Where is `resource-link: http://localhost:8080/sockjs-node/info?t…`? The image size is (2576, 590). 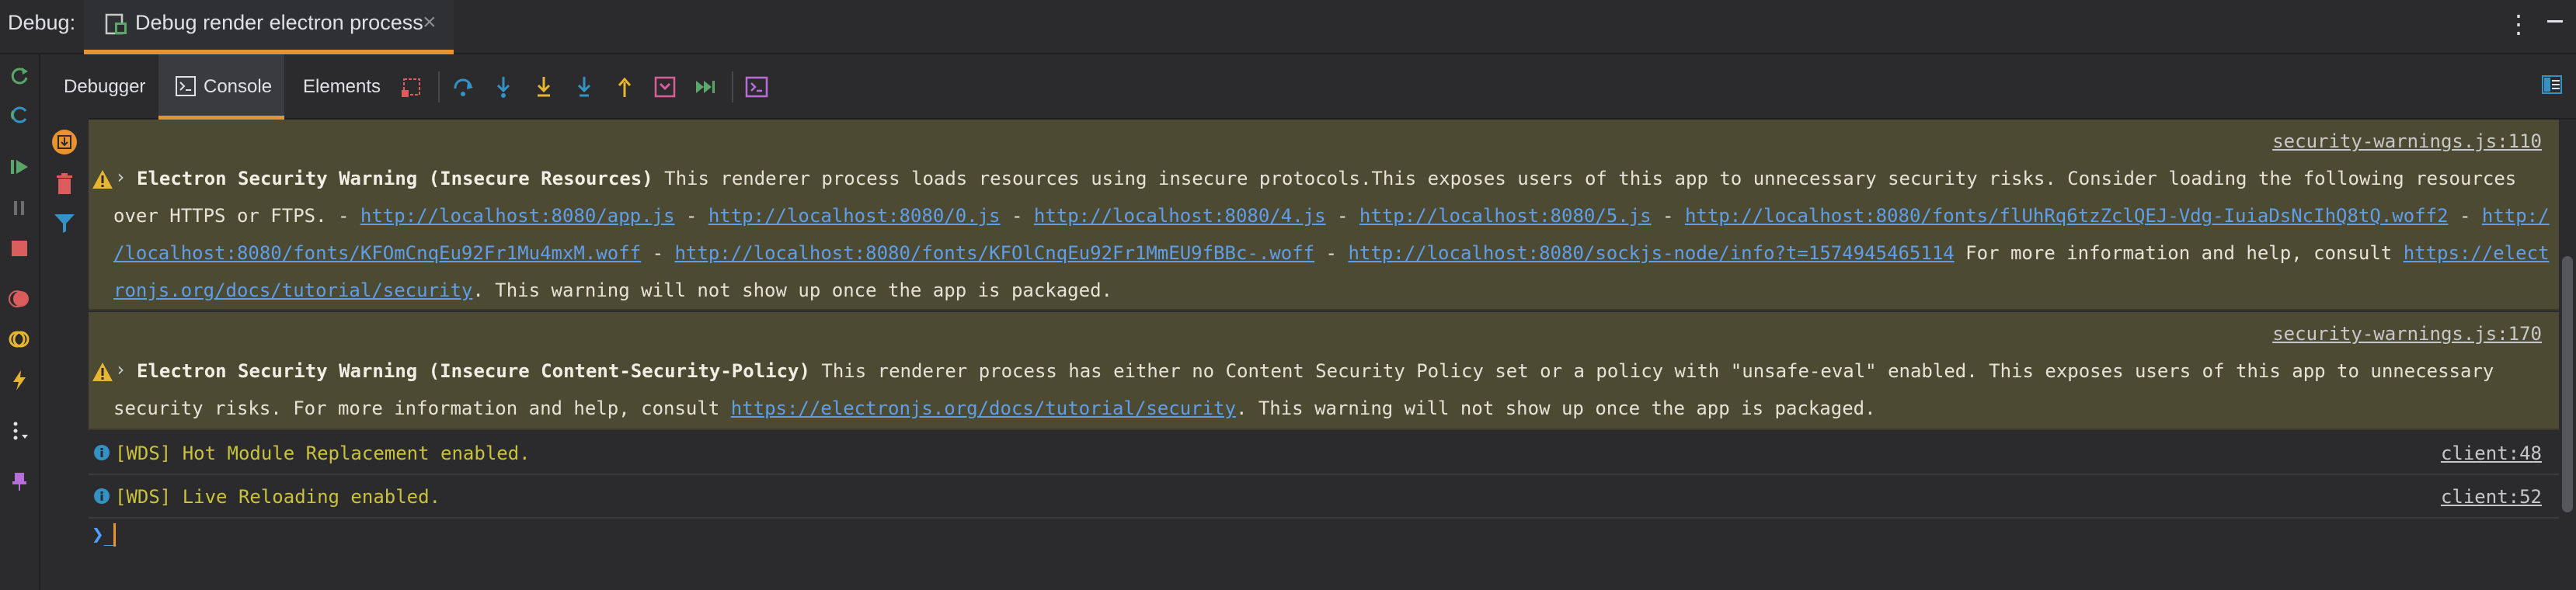 resource-link: http://localhost:8080/sockjs-node/info?t… is located at coordinates (1651, 253).